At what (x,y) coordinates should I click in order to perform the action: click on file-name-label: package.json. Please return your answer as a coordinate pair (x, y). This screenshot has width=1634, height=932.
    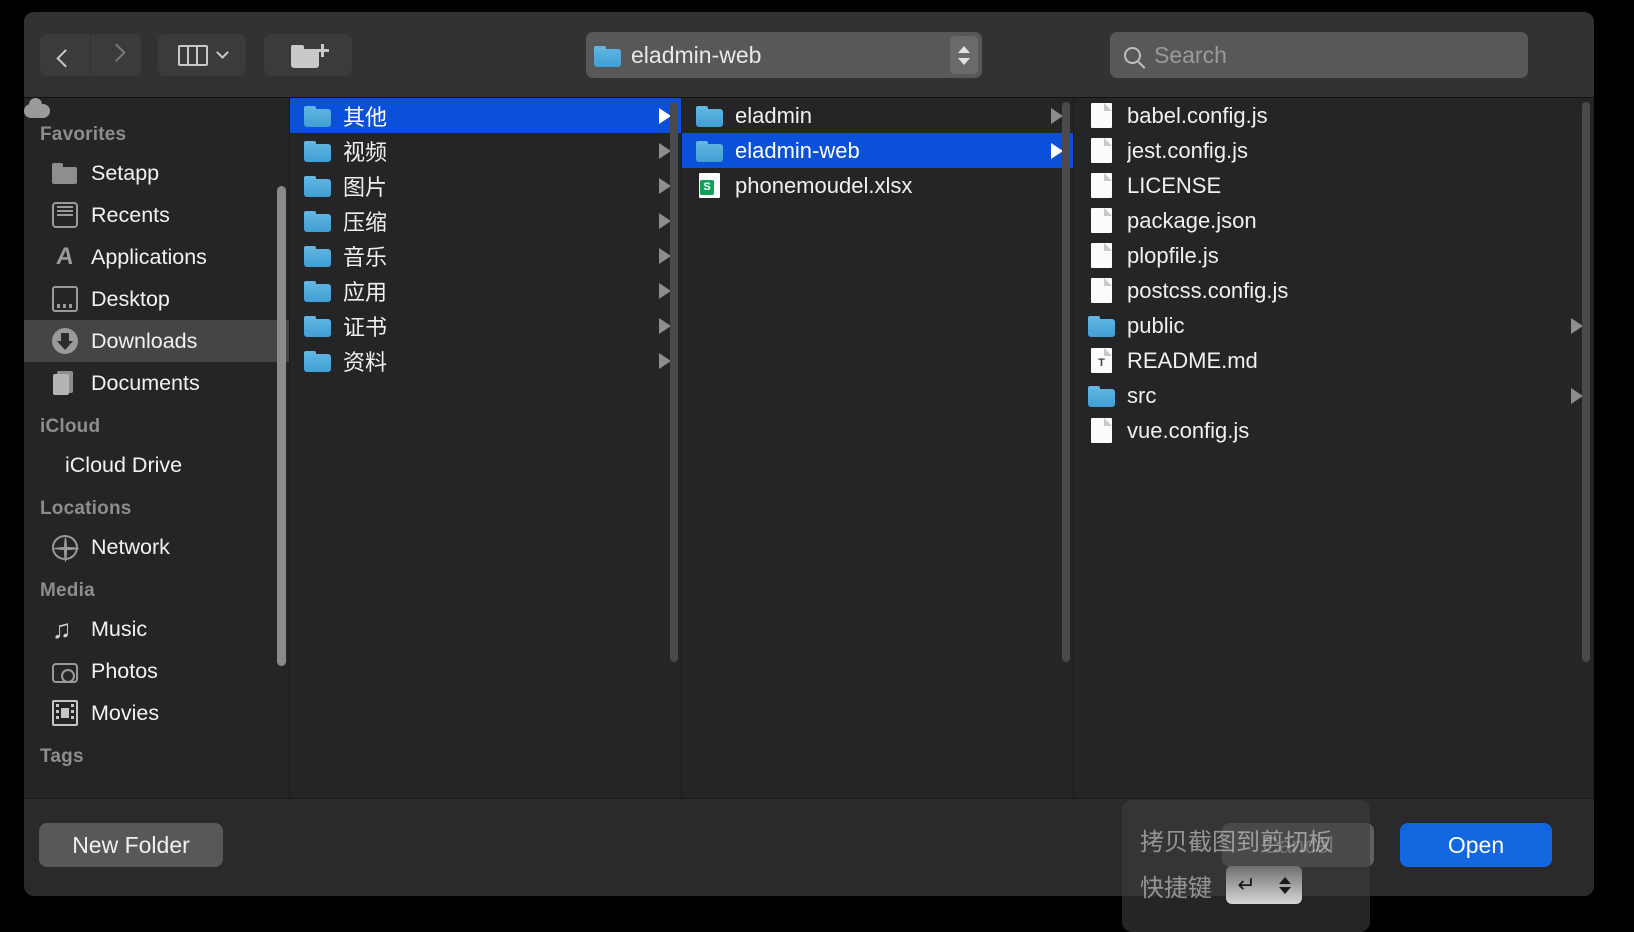
    Looking at the image, I should click on (1192, 220).